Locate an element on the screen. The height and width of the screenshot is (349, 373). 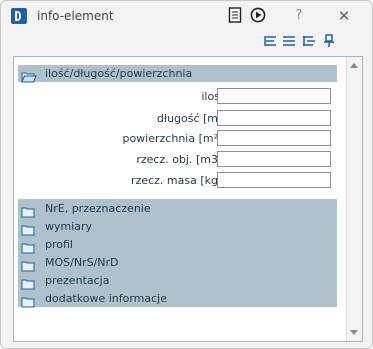
group-header-label: ilość/długość/powierzchnia is located at coordinates (119, 73).